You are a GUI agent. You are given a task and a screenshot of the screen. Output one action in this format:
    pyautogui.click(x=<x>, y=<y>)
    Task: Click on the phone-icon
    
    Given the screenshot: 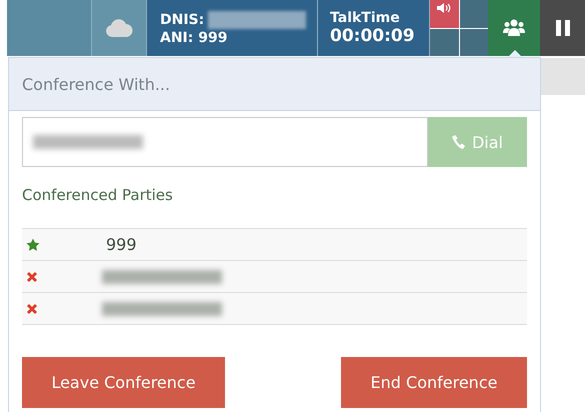 What is the action you would take?
    pyautogui.click(x=459, y=142)
    